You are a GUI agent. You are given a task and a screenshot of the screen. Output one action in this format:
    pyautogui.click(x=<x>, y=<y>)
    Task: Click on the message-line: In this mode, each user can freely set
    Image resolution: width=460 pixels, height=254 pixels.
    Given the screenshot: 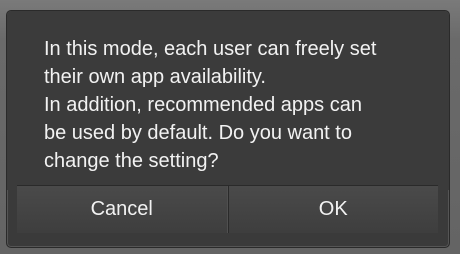 What is the action you would take?
    pyautogui.click(x=210, y=49)
    